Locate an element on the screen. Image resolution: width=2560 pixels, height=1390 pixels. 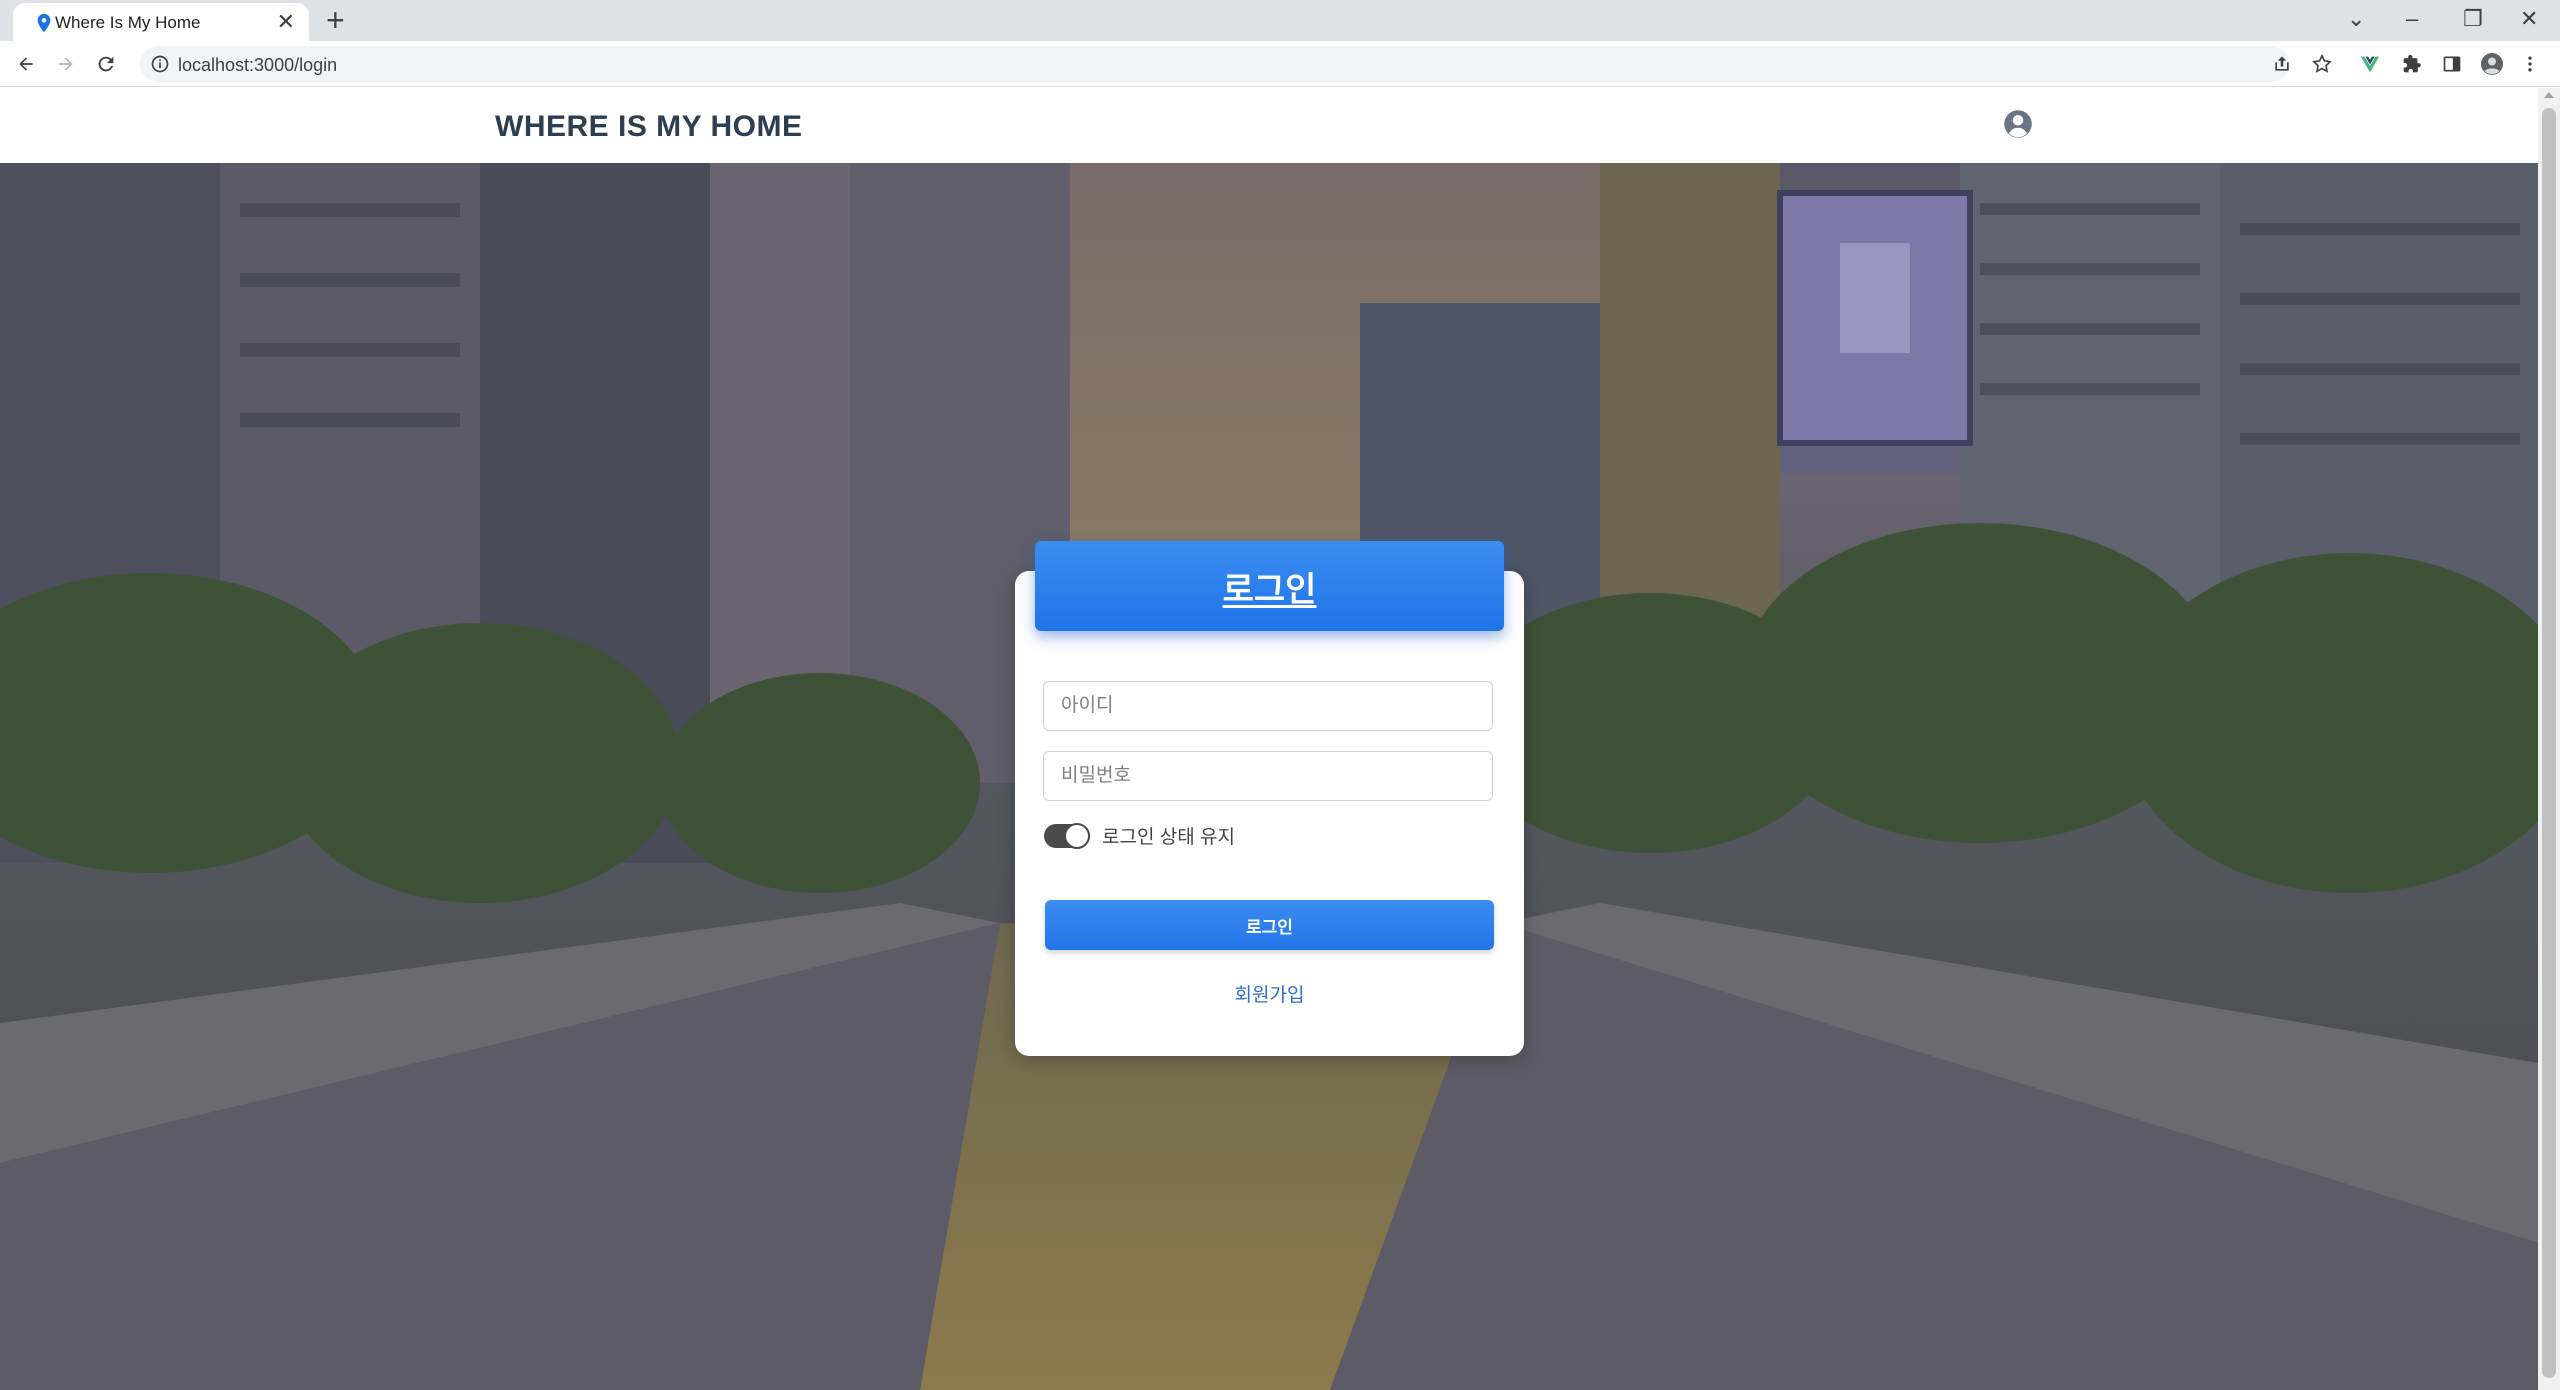
side-panel-icon is located at coordinates (2452, 64).